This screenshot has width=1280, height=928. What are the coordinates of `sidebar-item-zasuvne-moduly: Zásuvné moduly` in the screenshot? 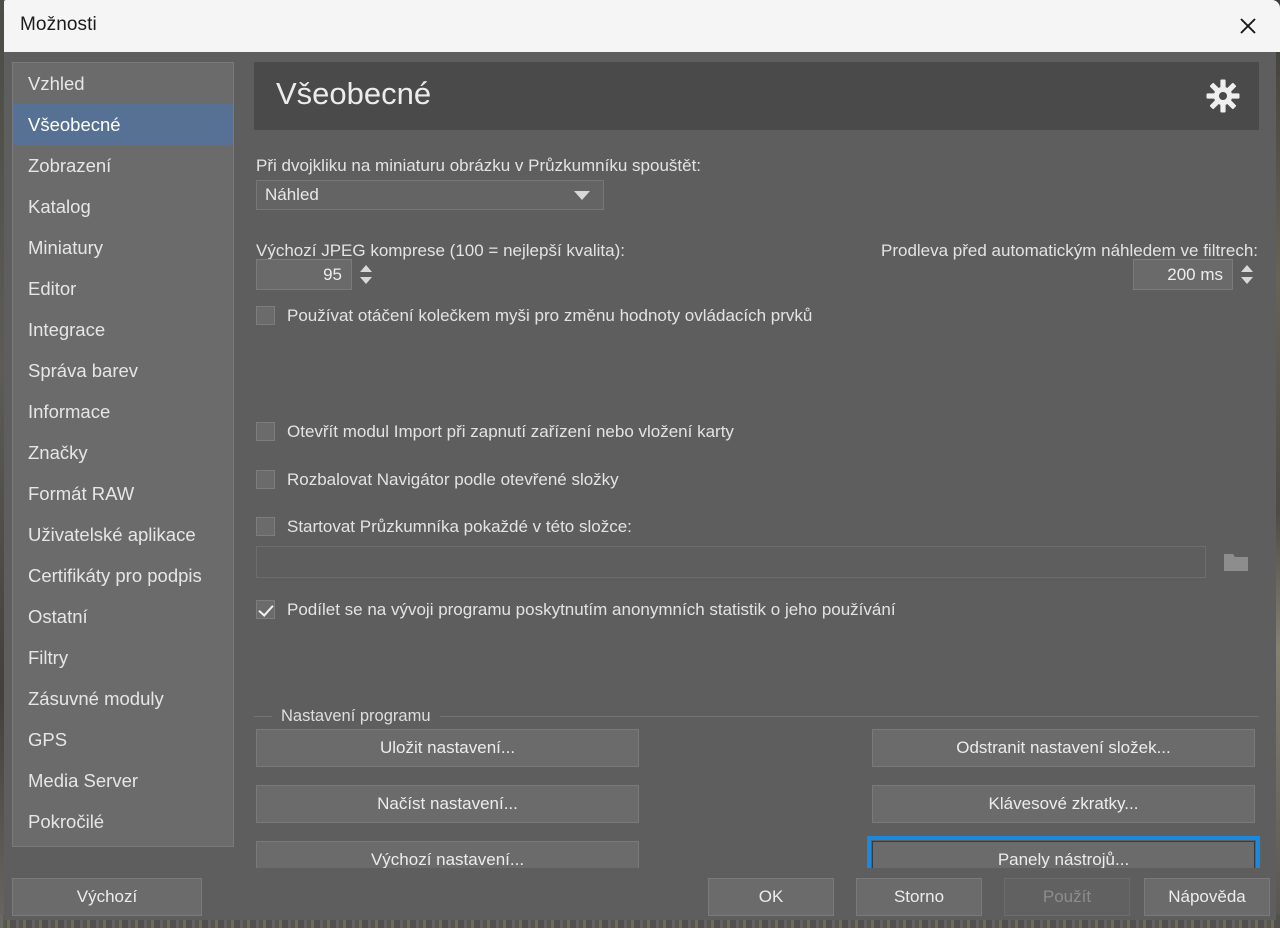 It's located at (123, 698).